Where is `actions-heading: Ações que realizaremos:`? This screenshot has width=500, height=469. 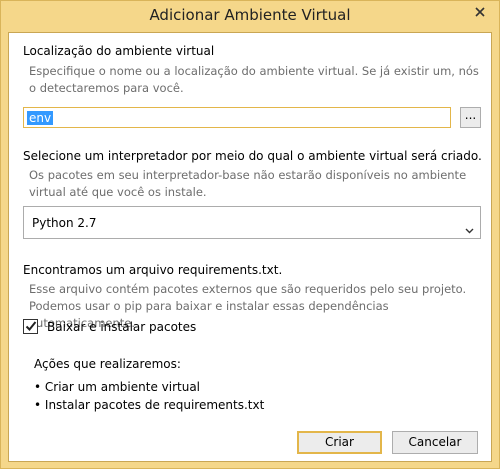
actions-heading: Ações que realizaremos: is located at coordinates (107, 364).